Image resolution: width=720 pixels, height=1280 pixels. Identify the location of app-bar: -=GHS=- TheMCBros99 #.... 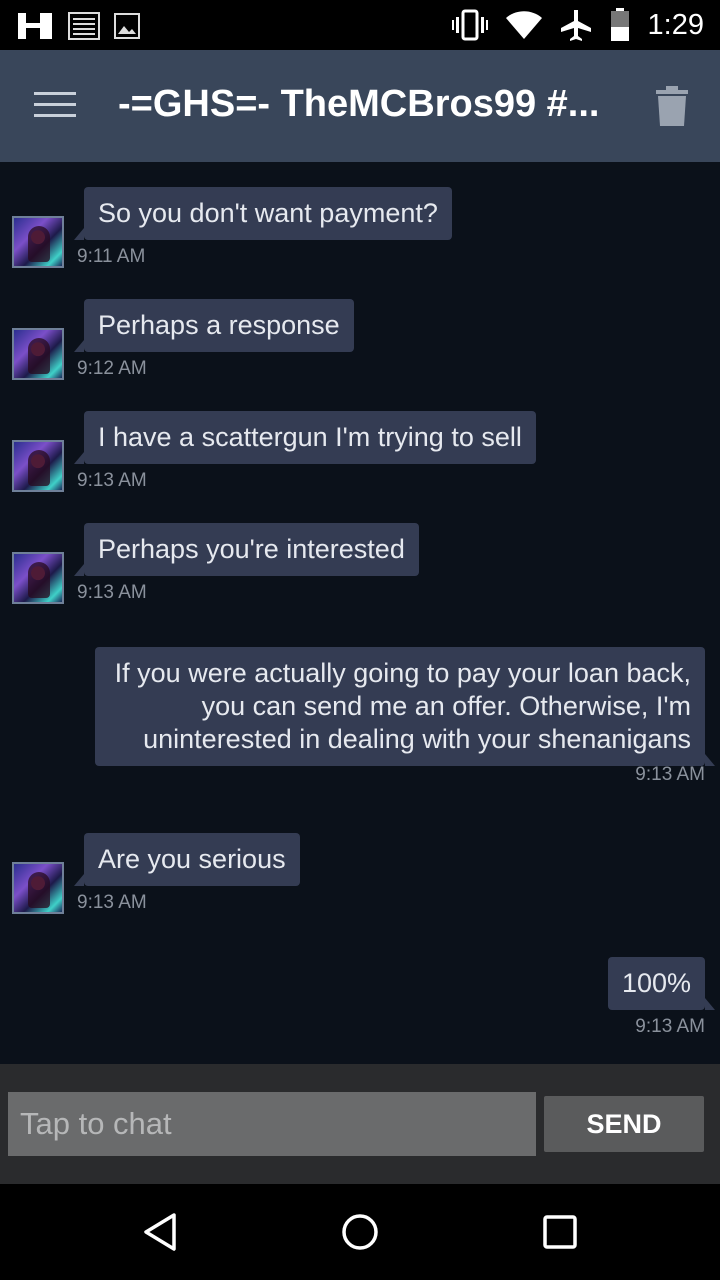
(360, 106).